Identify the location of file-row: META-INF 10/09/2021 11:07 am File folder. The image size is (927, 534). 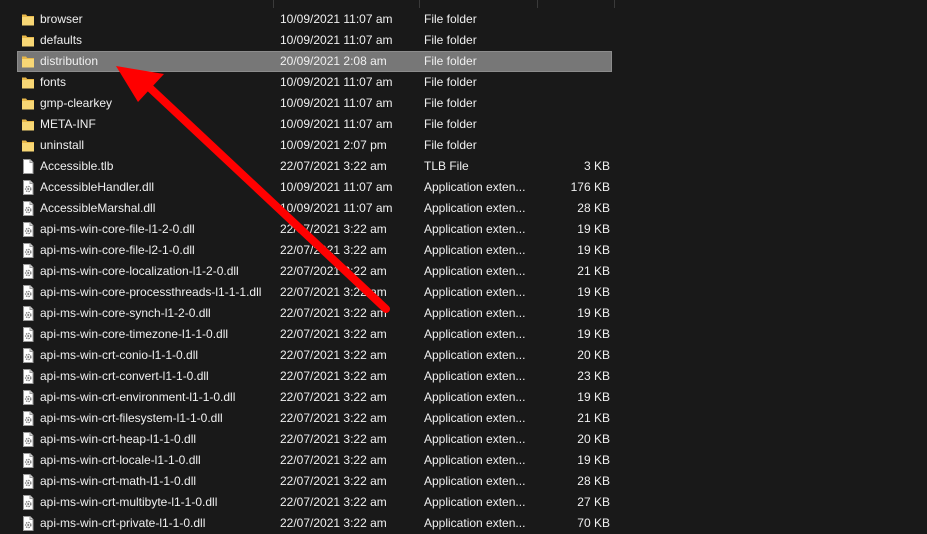
(463, 124).